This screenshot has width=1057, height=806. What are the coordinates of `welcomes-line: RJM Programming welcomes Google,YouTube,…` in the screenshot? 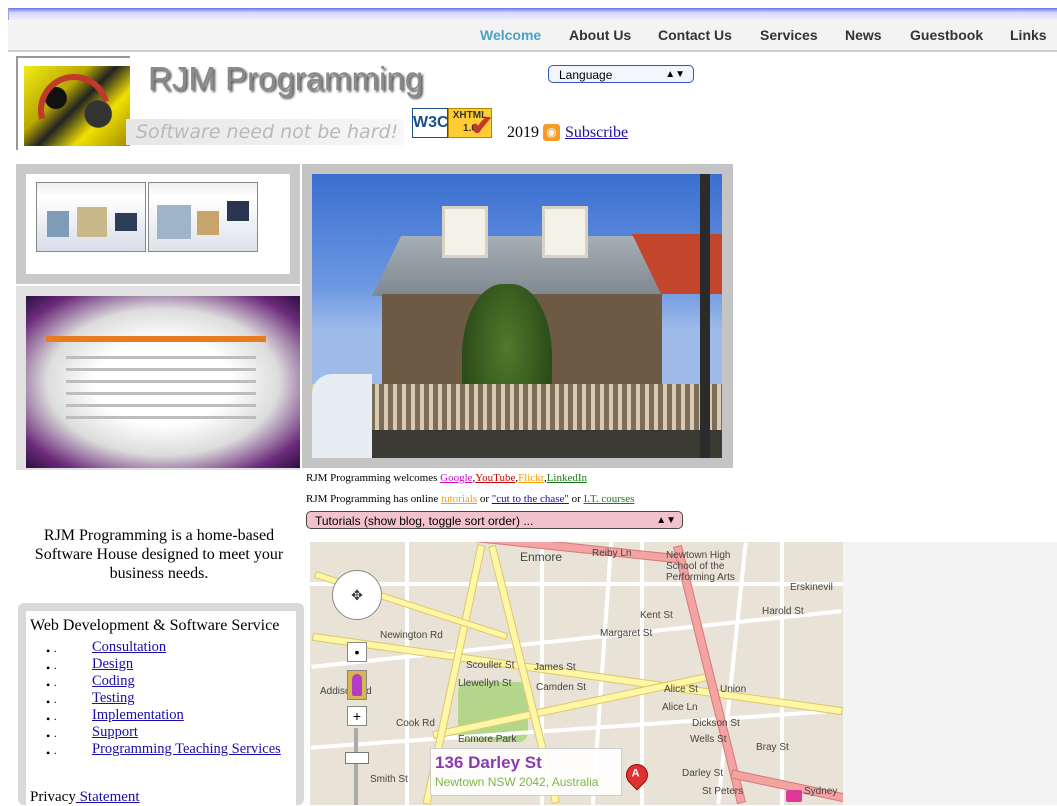 It's located at (447, 478).